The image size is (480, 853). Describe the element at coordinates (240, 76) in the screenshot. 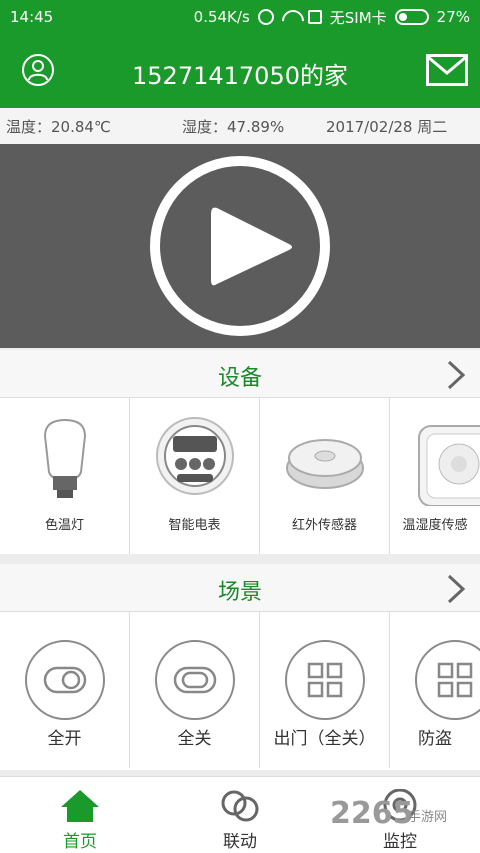

I see `page-title: 15271417050的家` at that location.